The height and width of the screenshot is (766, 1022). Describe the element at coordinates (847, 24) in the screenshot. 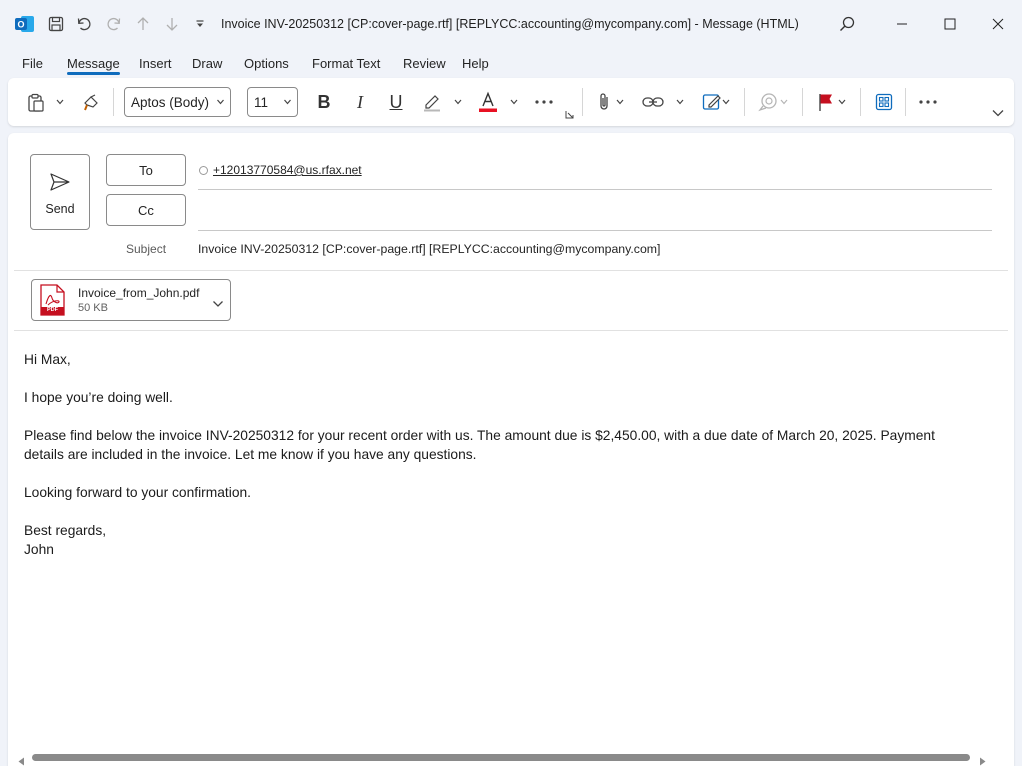

I see `search-icon` at that location.